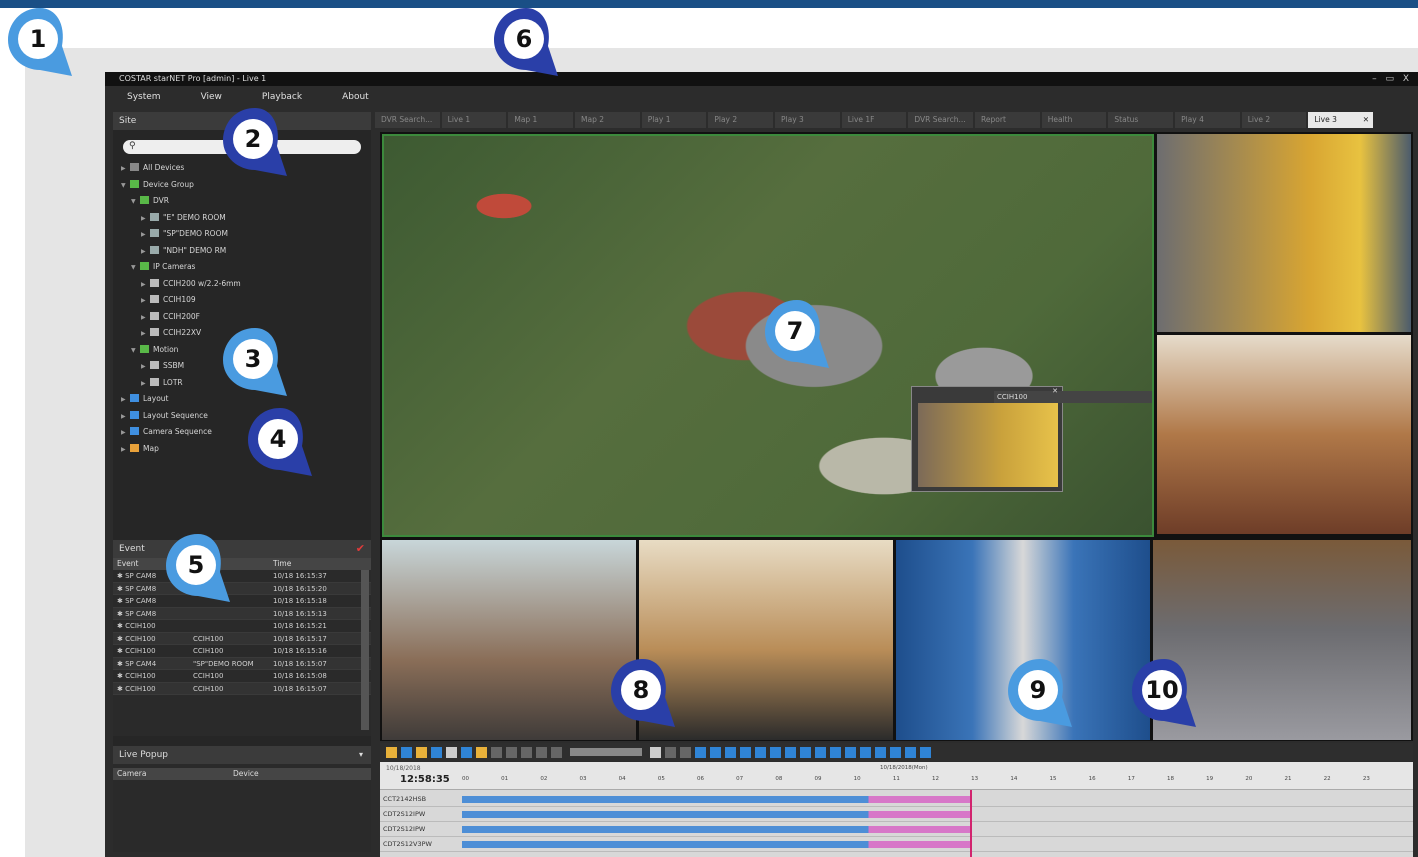  I want to click on layout-2x2-icon, so click(715, 752).